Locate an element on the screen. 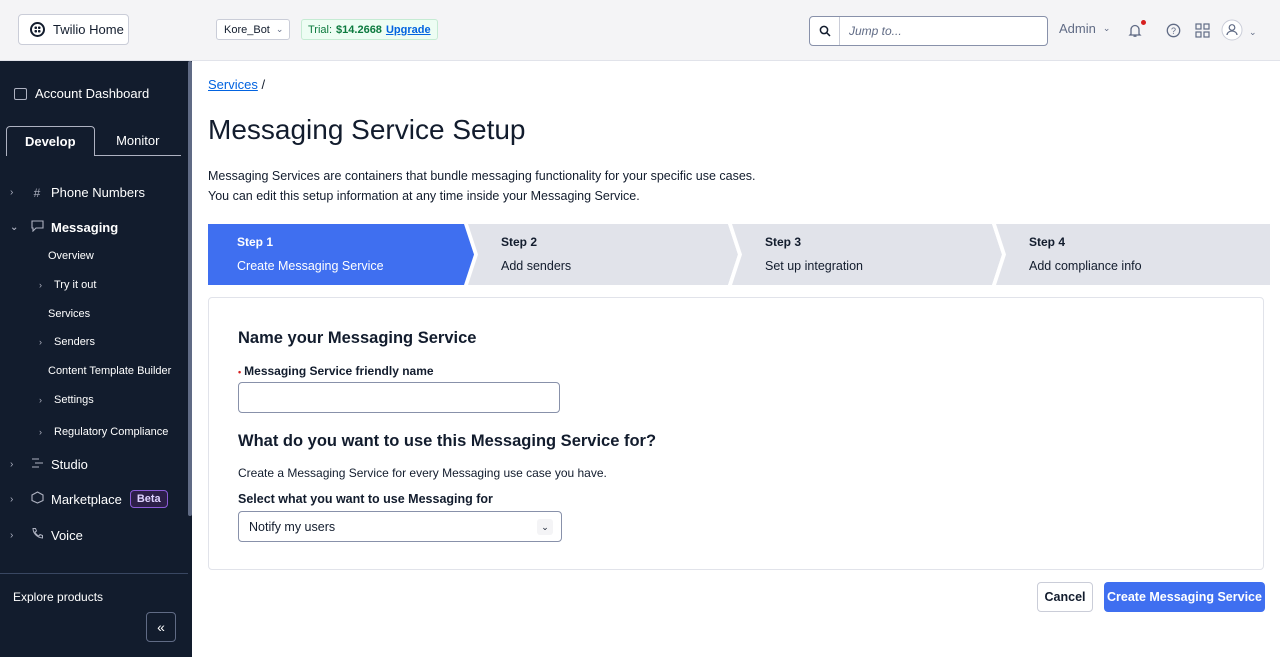 The height and width of the screenshot is (657, 1280). sidebar-subitem-label: Try it out is located at coordinates (75, 285).